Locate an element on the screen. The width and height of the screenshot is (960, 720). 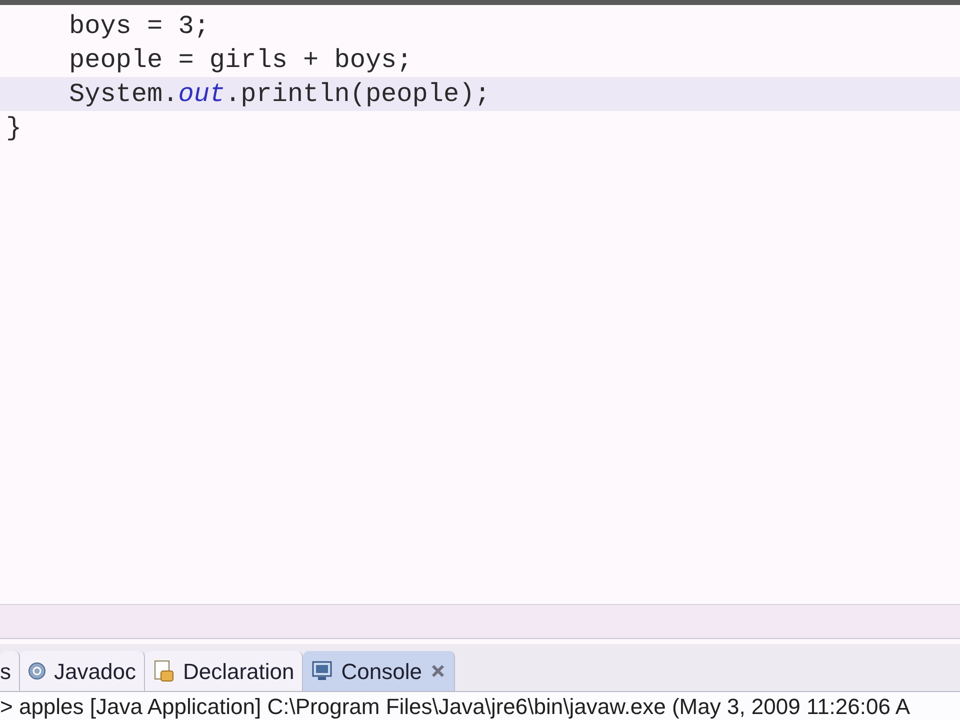
close-icon is located at coordinates (438, 671).